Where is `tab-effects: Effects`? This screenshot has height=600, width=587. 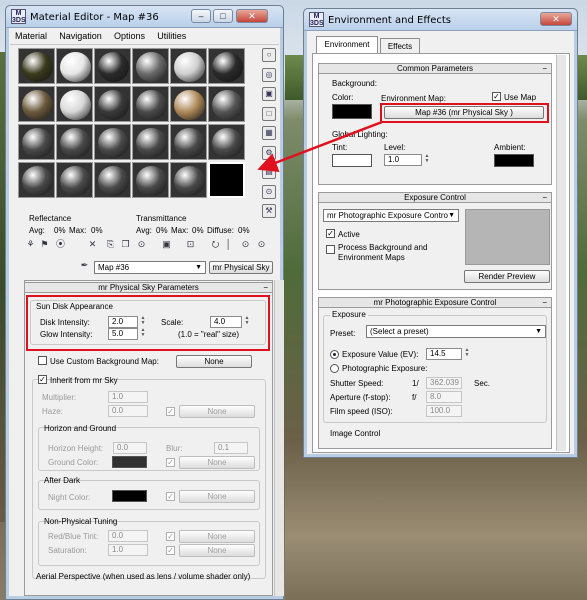 tab-effects: Effects is located at coordinates (400, 46).